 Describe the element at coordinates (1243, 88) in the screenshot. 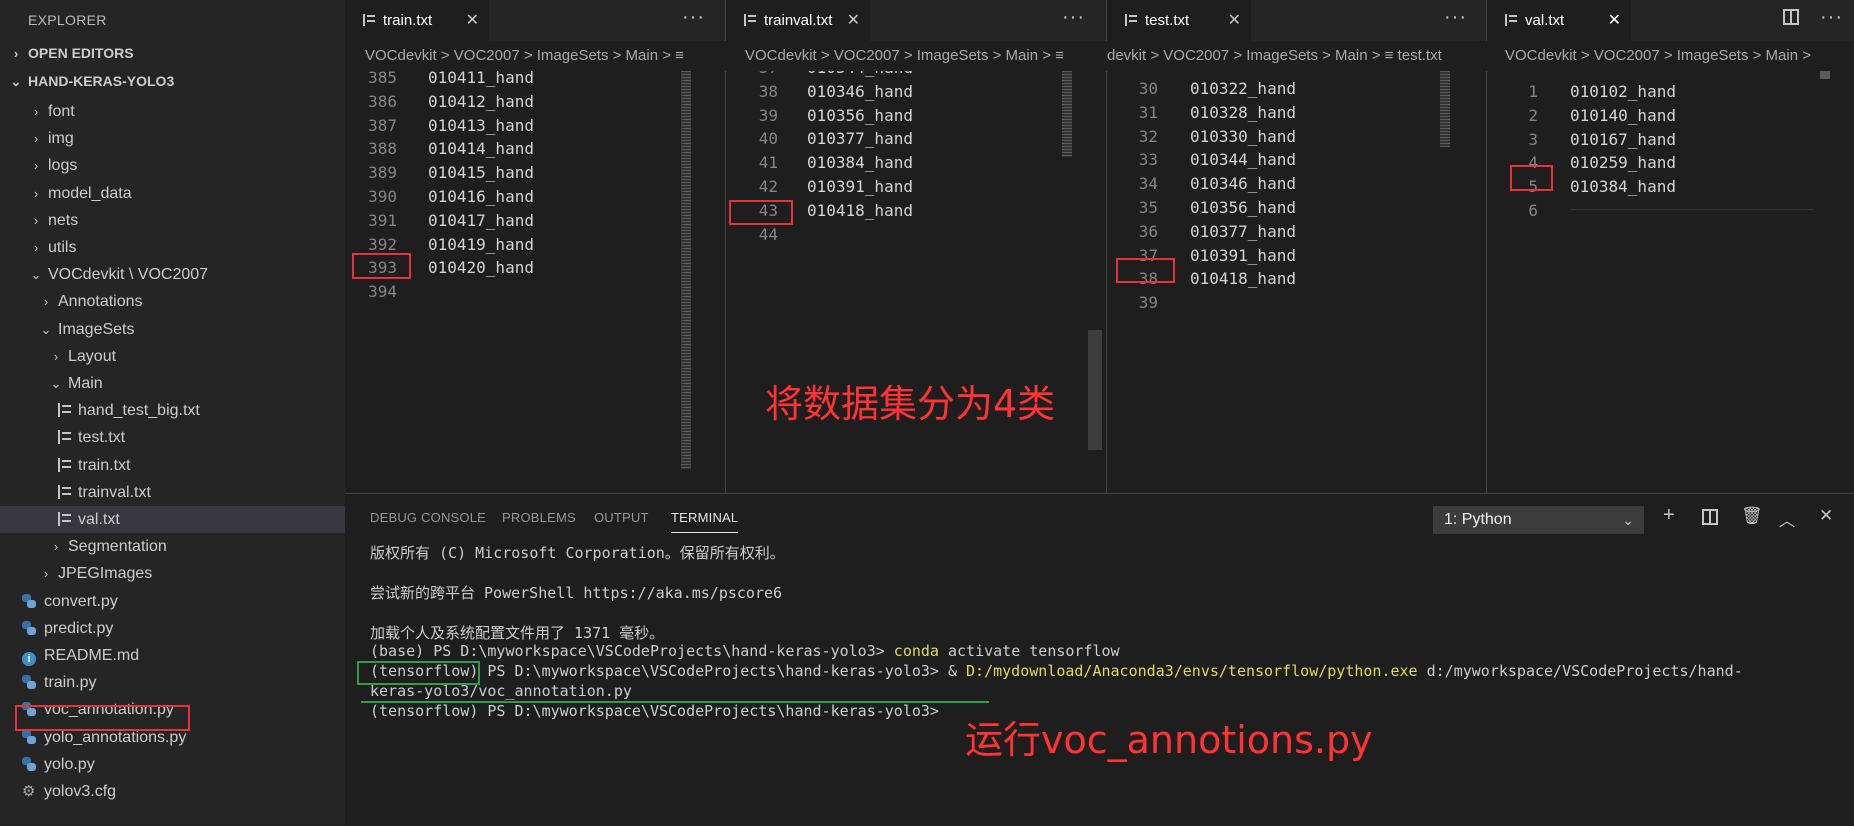

I see `code-line: 010322_hand` at that location.